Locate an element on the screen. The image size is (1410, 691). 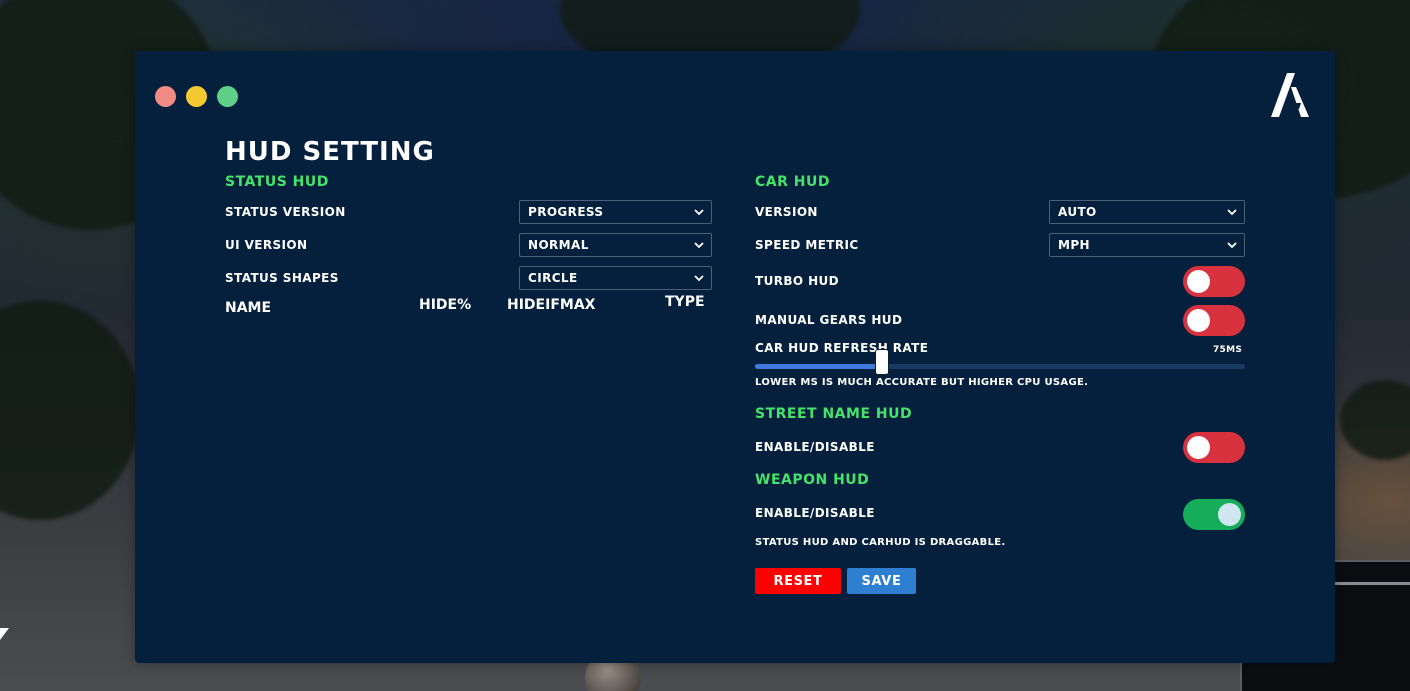
manual-gears-hud-label: MANUAL GEARS HUD is located at coordinates (829, 320).